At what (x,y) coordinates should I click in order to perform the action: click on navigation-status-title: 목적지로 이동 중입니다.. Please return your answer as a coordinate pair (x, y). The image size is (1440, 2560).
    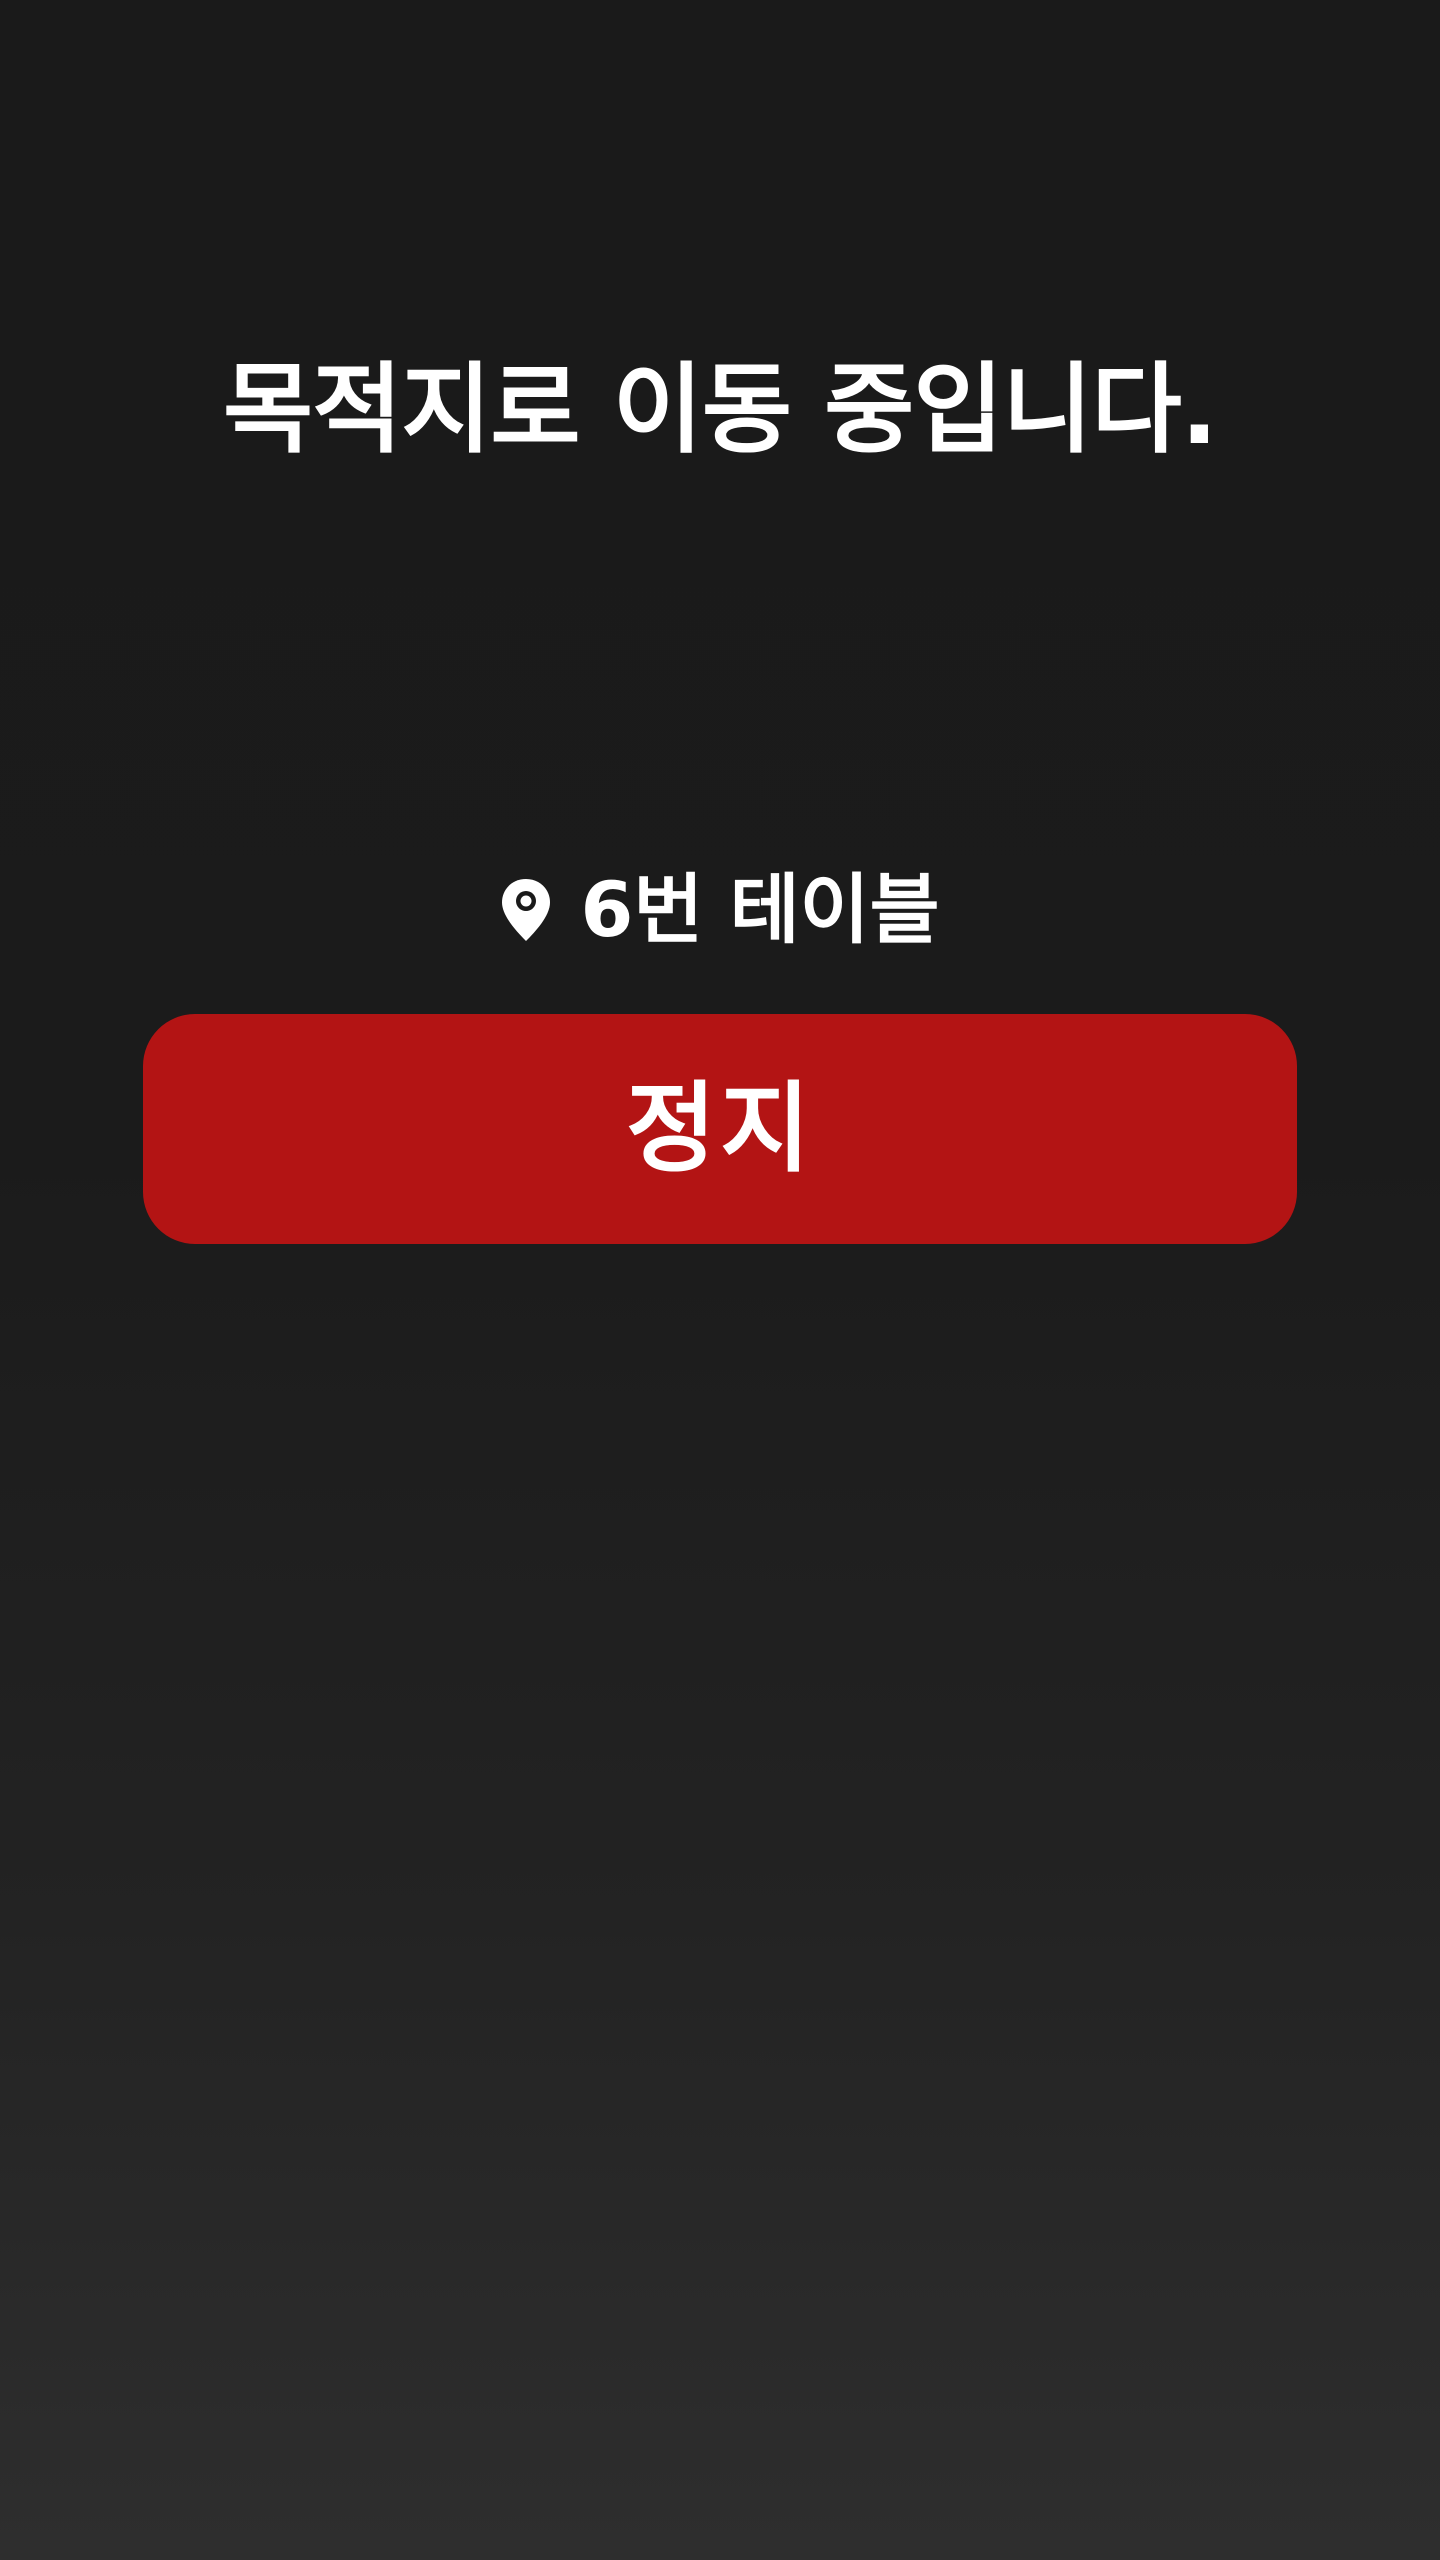
    Looking at the image, I should click on (720, 410).